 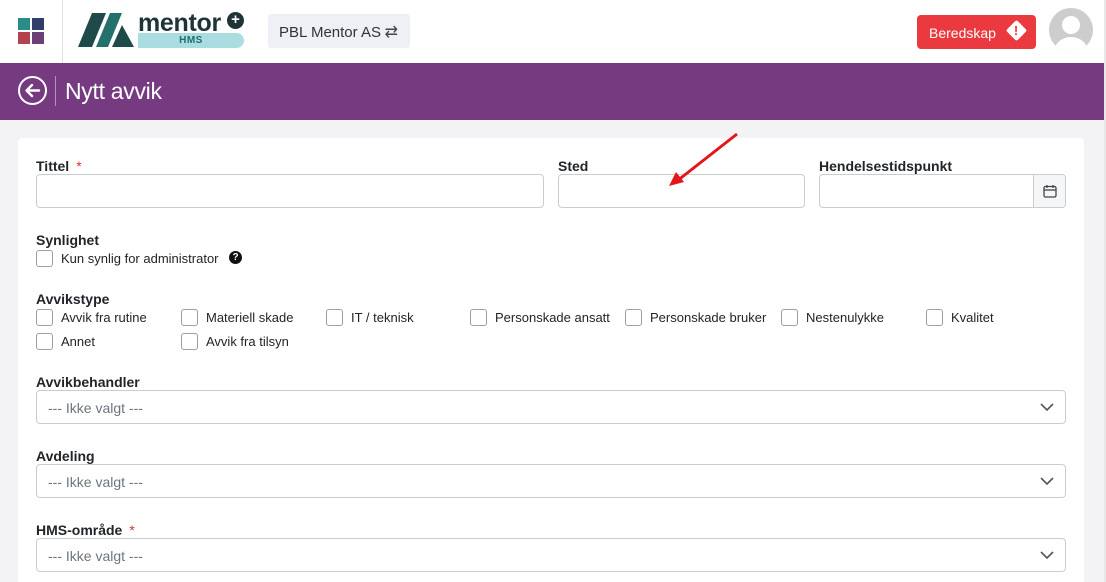 I want to click on beredskap-label: Beredskap, so click(x=962, y=33).